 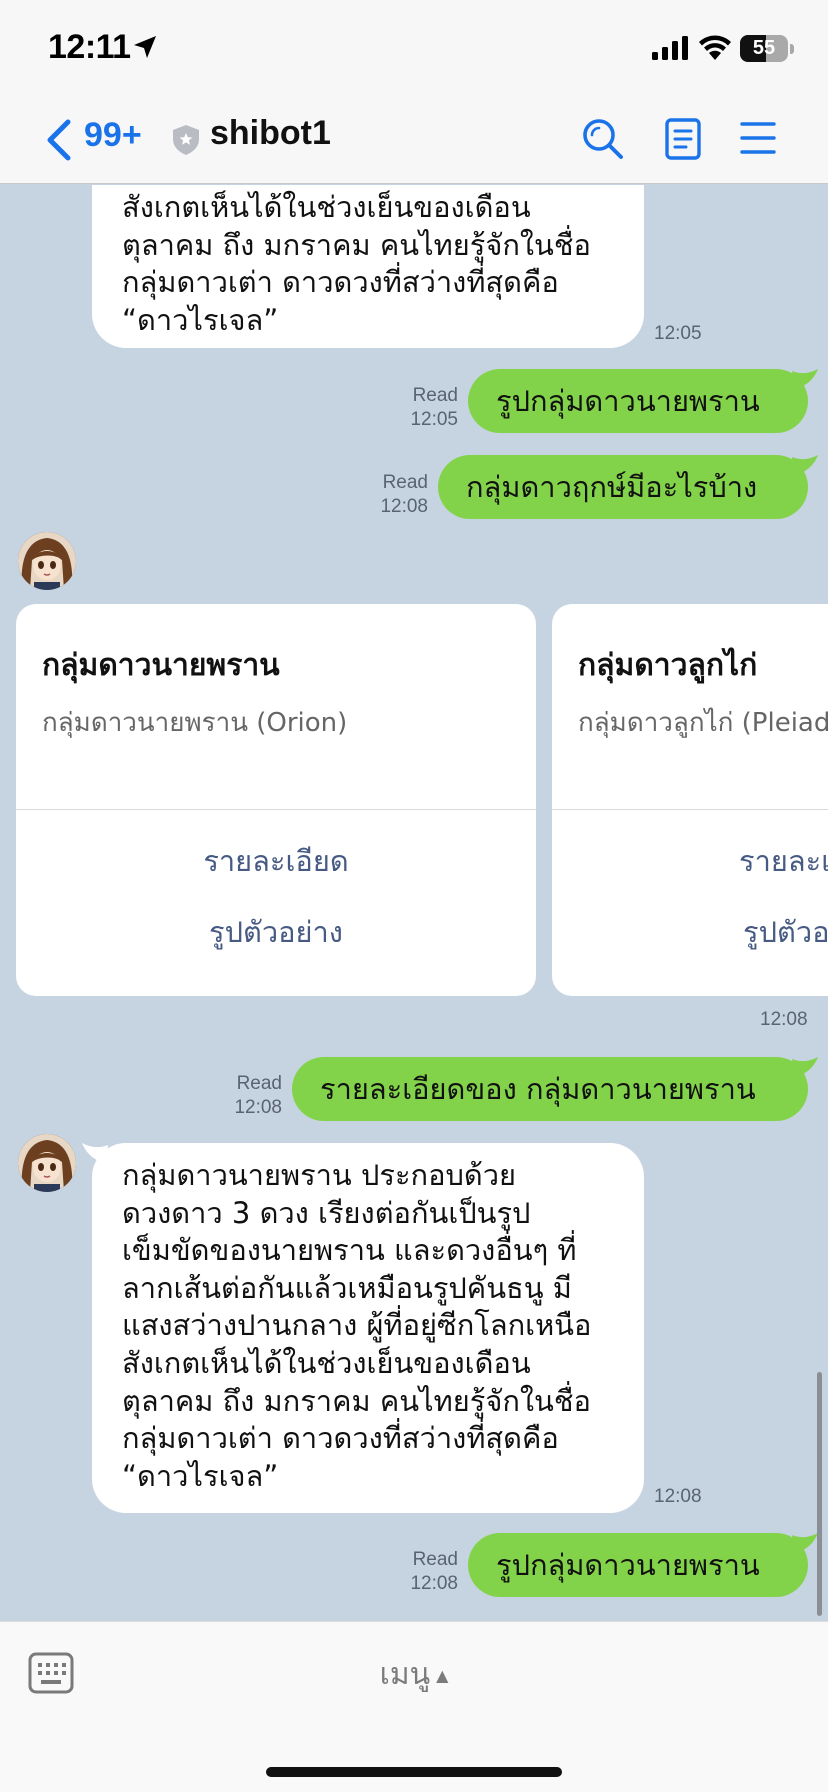 What do you see at coordinates (783, 861) in the screenshot?
I see `card-details-button: รายละเ` at bounding box center [783, 861].